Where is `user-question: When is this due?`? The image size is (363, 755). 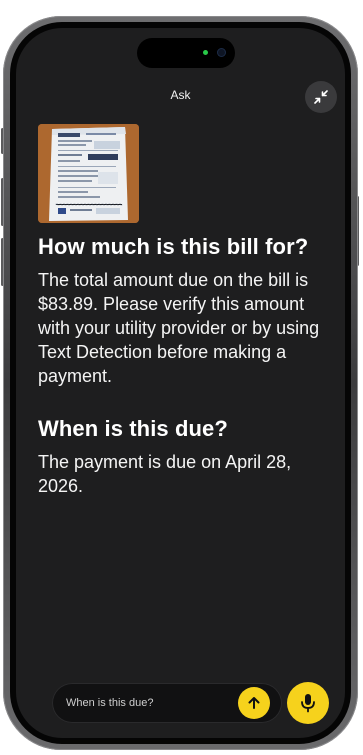
user-question: When is this due? is located at coordinates (133, 428).